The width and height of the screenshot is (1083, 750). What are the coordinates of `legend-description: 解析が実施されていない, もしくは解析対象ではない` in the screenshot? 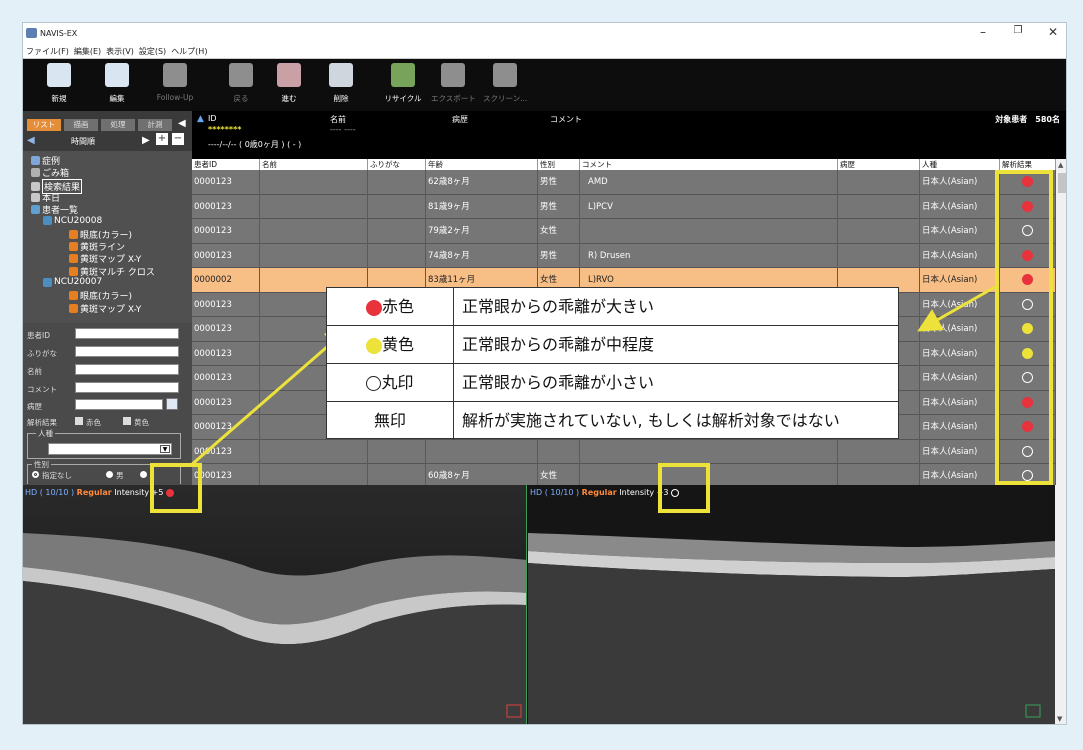 It's located at (651, 420).